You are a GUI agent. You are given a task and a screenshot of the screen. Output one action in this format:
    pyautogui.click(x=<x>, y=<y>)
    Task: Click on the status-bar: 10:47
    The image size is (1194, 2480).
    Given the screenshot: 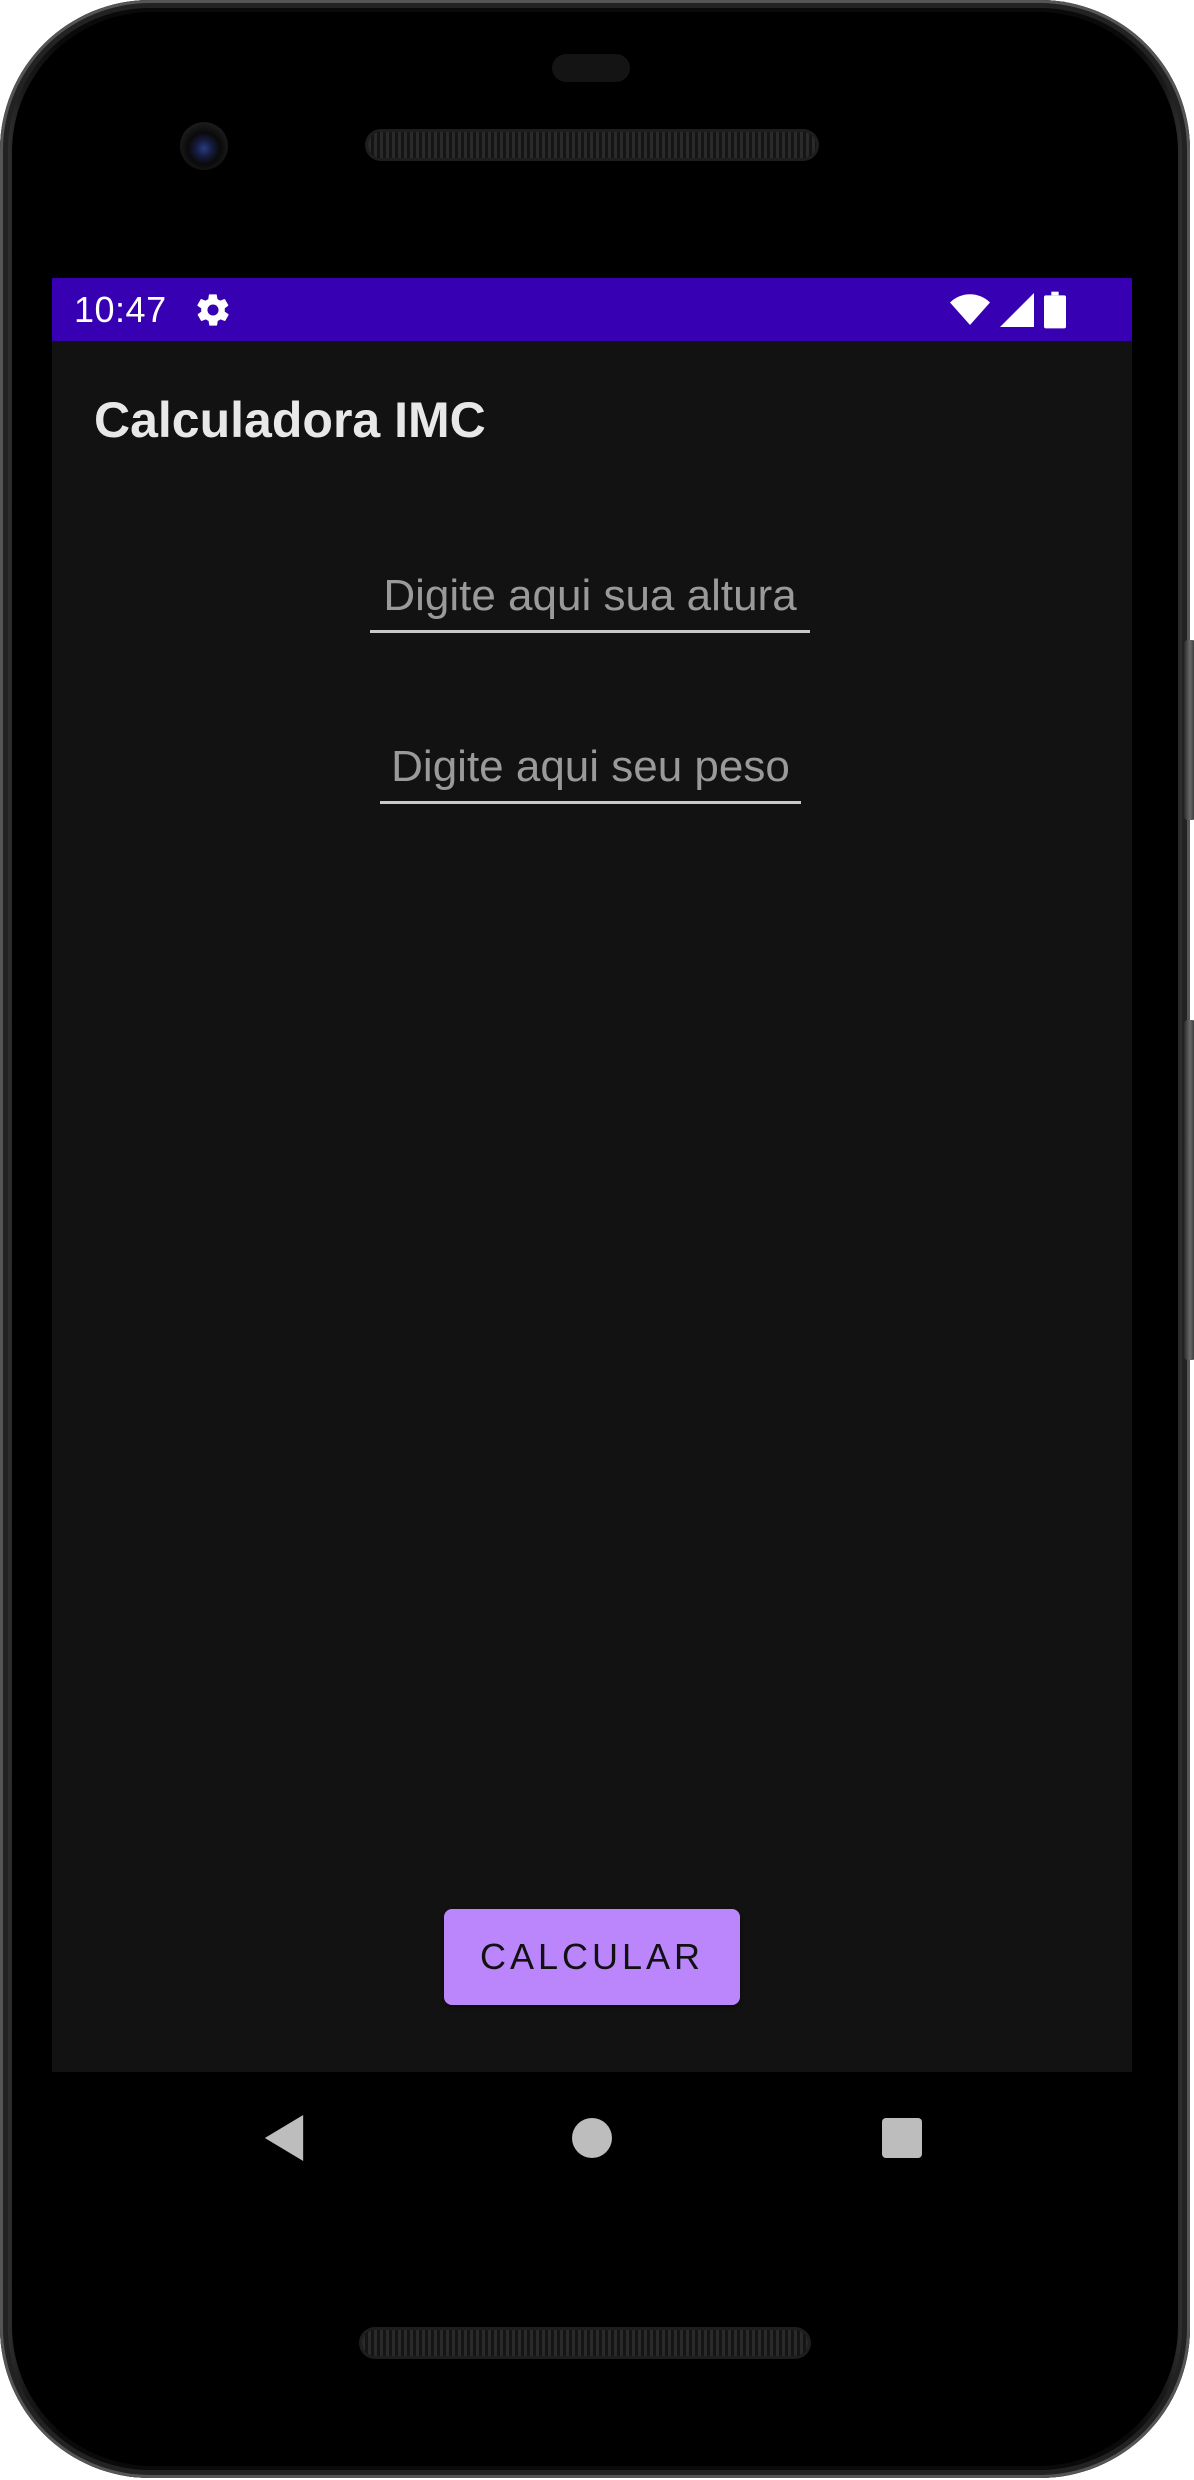 What is the action you would take?
    pyautogui.click(x=592, y=309)
    